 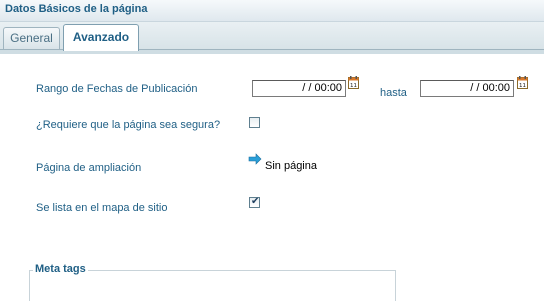 What do you see at coordinates (299, 88) in the screenshot?
I see `fecha-desde-input: / / 00:00` at bounding box center [299, 88].